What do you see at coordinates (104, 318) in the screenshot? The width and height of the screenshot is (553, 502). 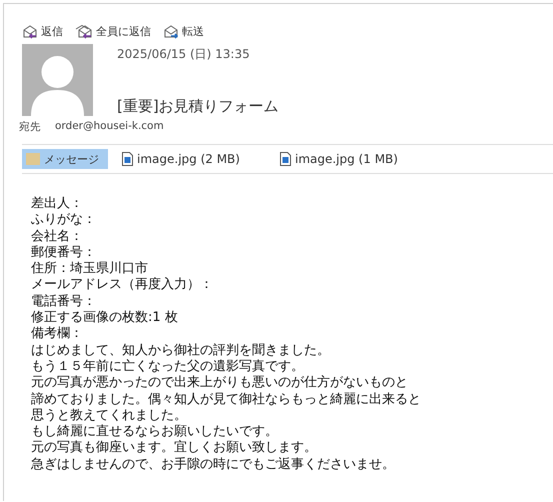 I see `body-line: 修正する画像の枚数:1 枚` at bounding box center [104, 318].